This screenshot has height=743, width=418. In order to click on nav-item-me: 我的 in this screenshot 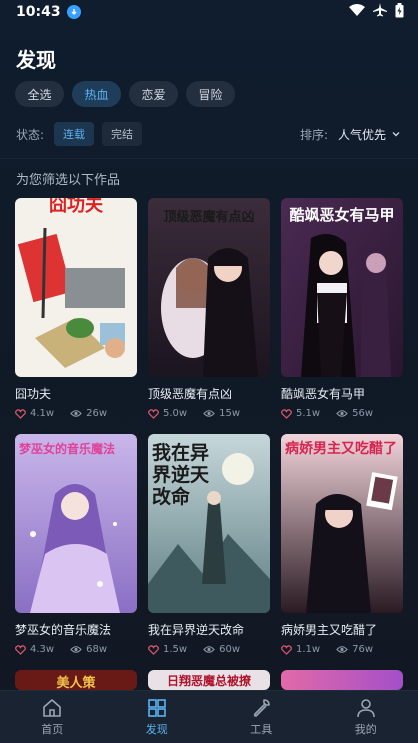, I will do `click(366, 717)`.